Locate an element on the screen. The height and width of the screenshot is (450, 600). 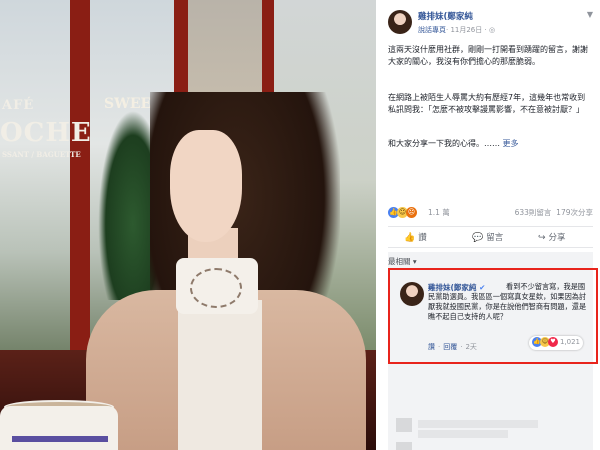
author-name: 雞排妹(鄭家純 is located at coordinates (445, 16).